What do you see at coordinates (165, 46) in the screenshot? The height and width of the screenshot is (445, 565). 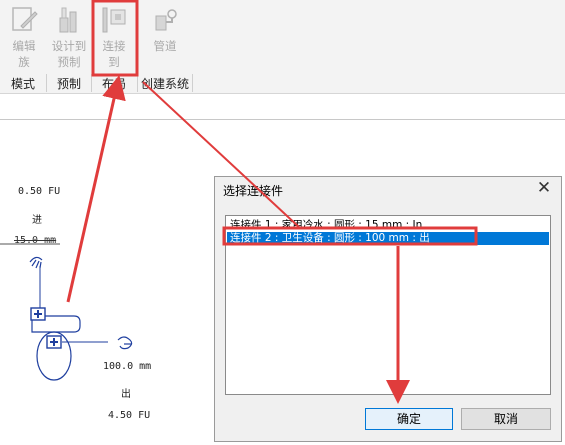 I see `tool-label: 管道` at bounding box center [165, 46].